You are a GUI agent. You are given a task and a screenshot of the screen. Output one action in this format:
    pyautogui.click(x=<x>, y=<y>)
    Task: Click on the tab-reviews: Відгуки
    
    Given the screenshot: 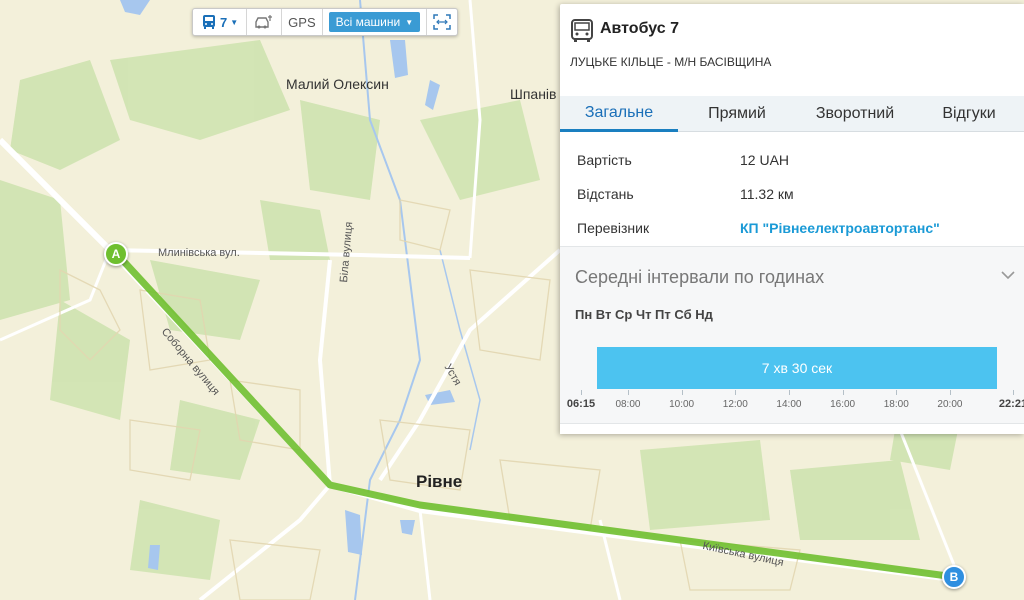 What is the action you would take?
    pyautogui.click(x=969, y=114)
    